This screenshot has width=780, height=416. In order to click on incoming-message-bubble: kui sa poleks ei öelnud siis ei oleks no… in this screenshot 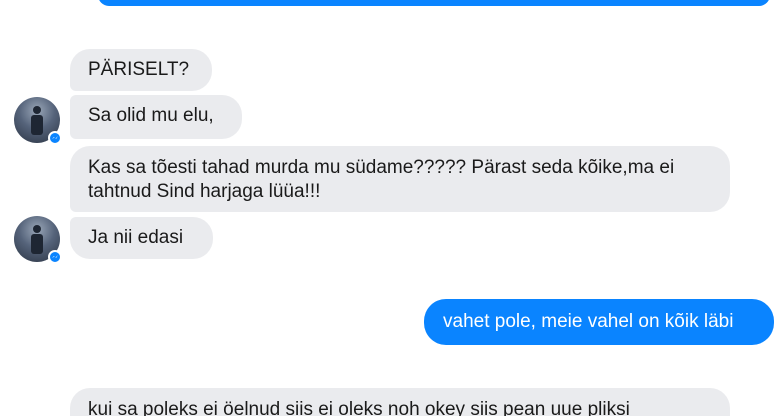, I will do `click(400, 402)`.